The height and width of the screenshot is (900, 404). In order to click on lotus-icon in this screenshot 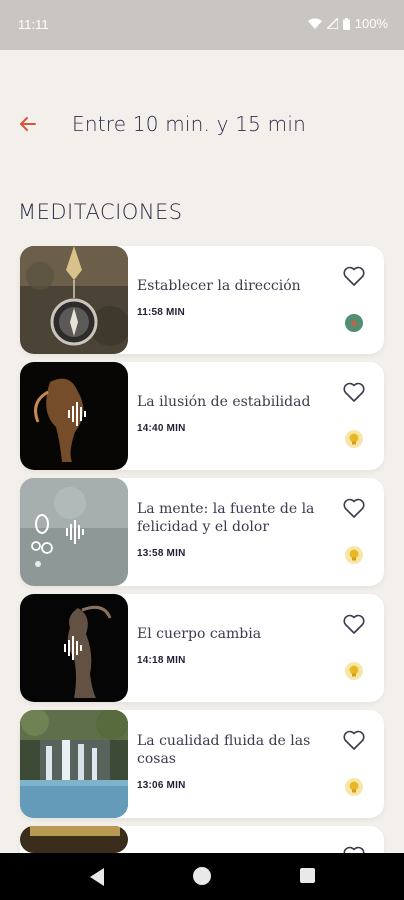, I will do `click(354, 323)`.